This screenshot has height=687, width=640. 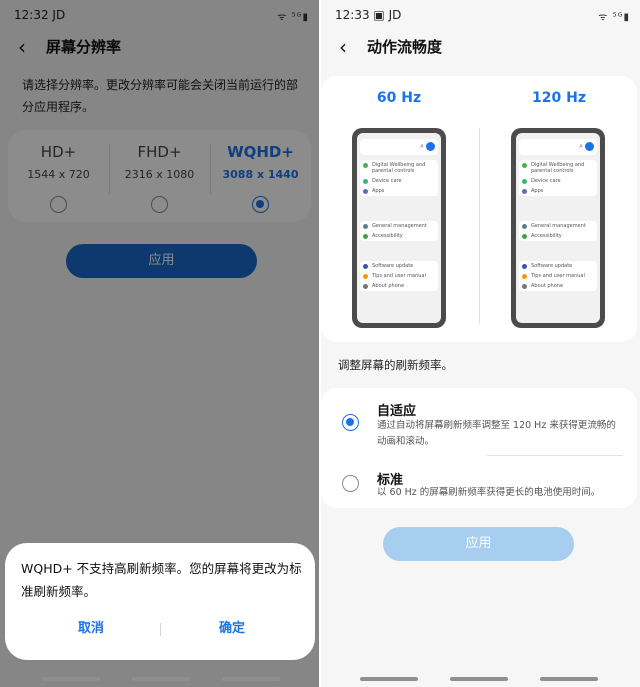 What do you see at coordinates (482, 16) in the screenshot?
I see `status-bar: 12:33 ▣ JD ᯤ ⁵ᴳ▮` at bounding box center [482, 16].